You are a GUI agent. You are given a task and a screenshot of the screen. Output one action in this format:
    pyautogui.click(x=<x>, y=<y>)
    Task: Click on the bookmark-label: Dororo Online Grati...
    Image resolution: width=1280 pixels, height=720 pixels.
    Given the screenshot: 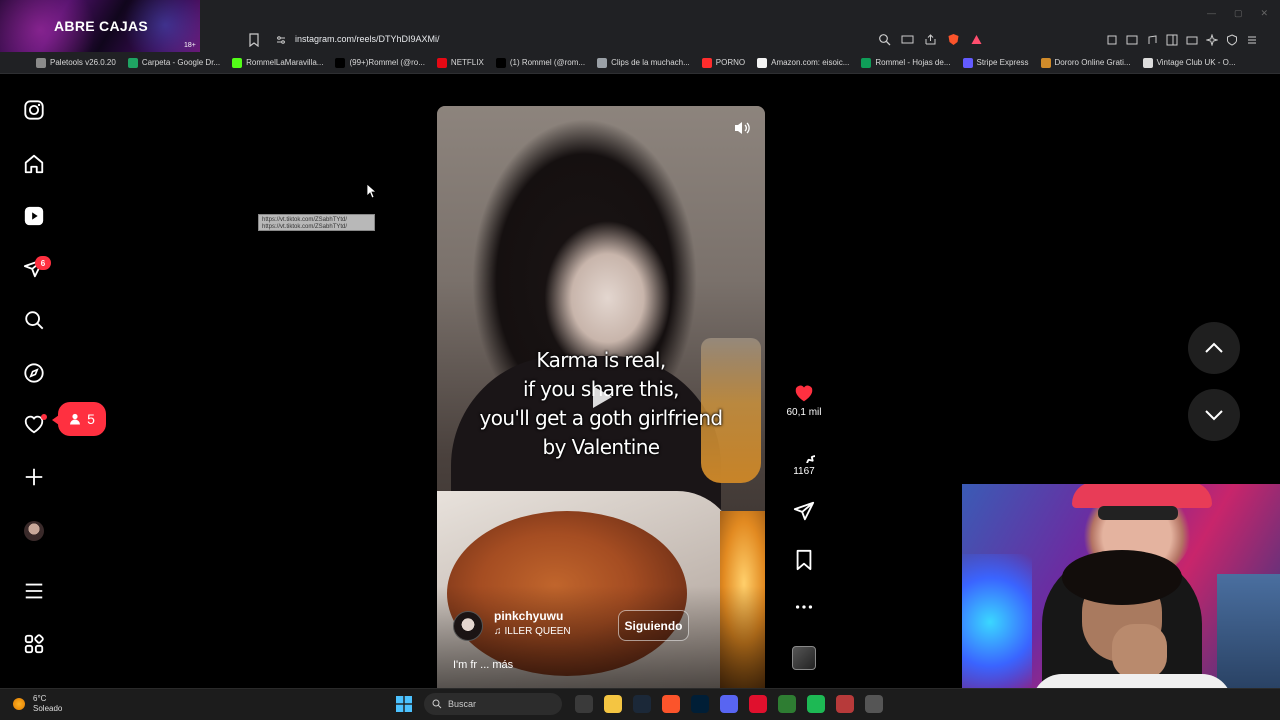 What is the action you would take?
    pyautogui.click(x=1092, y=62)
    